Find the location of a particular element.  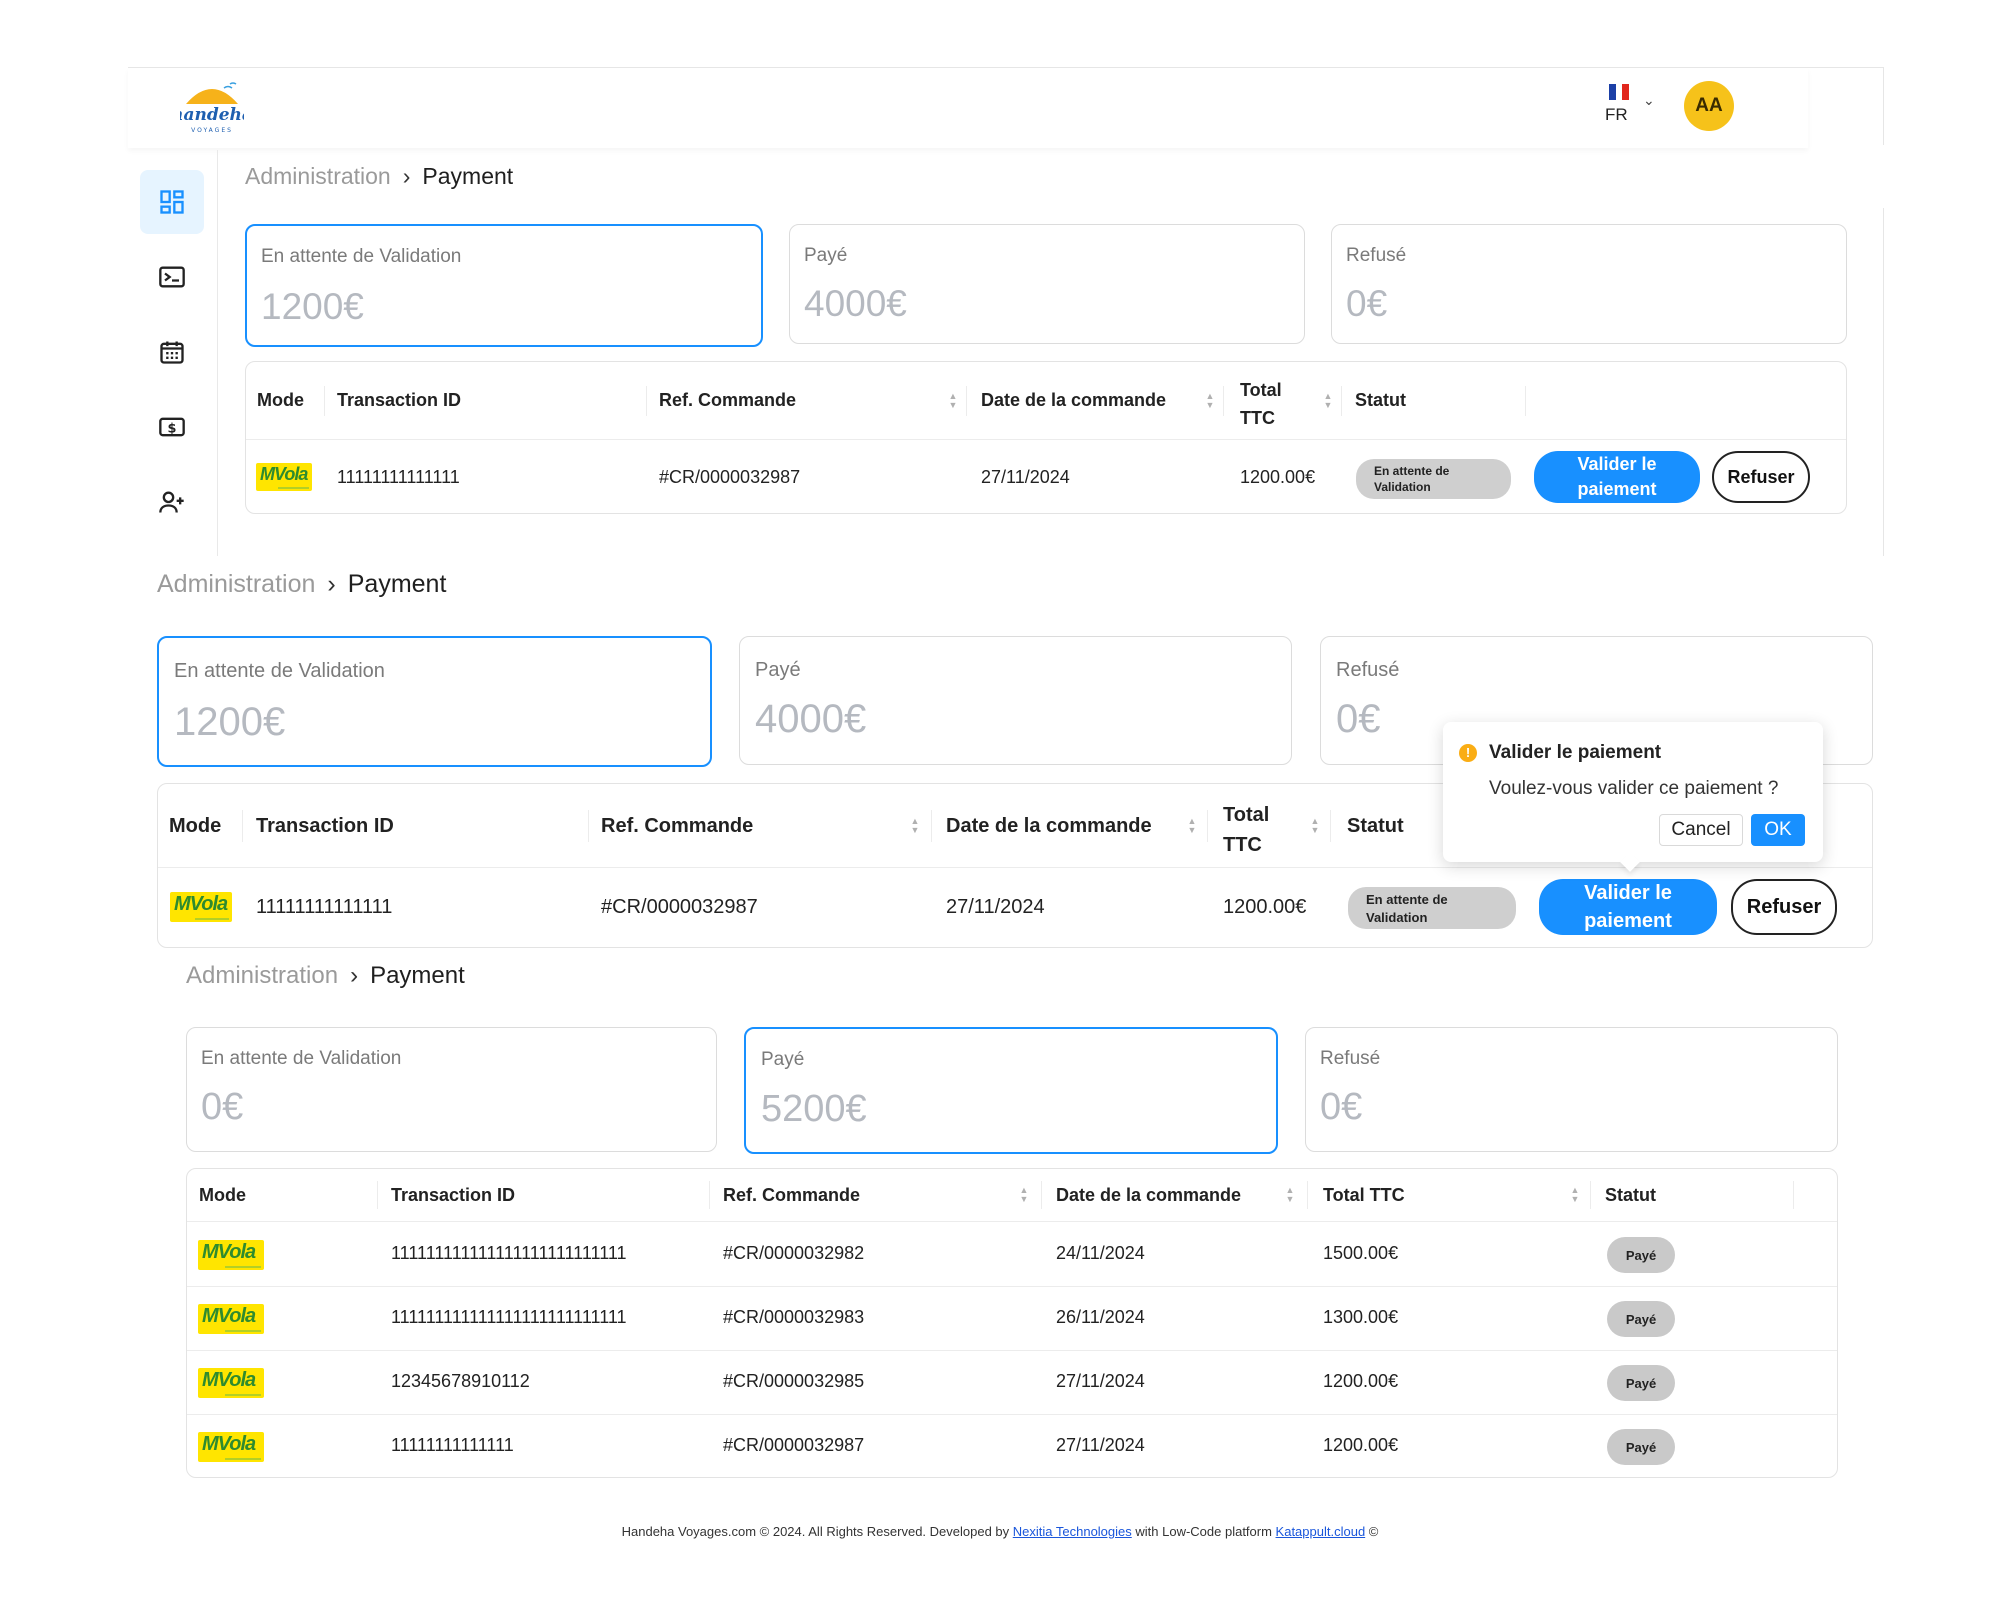

sidebar: $ is located at coordinates (173, 353).